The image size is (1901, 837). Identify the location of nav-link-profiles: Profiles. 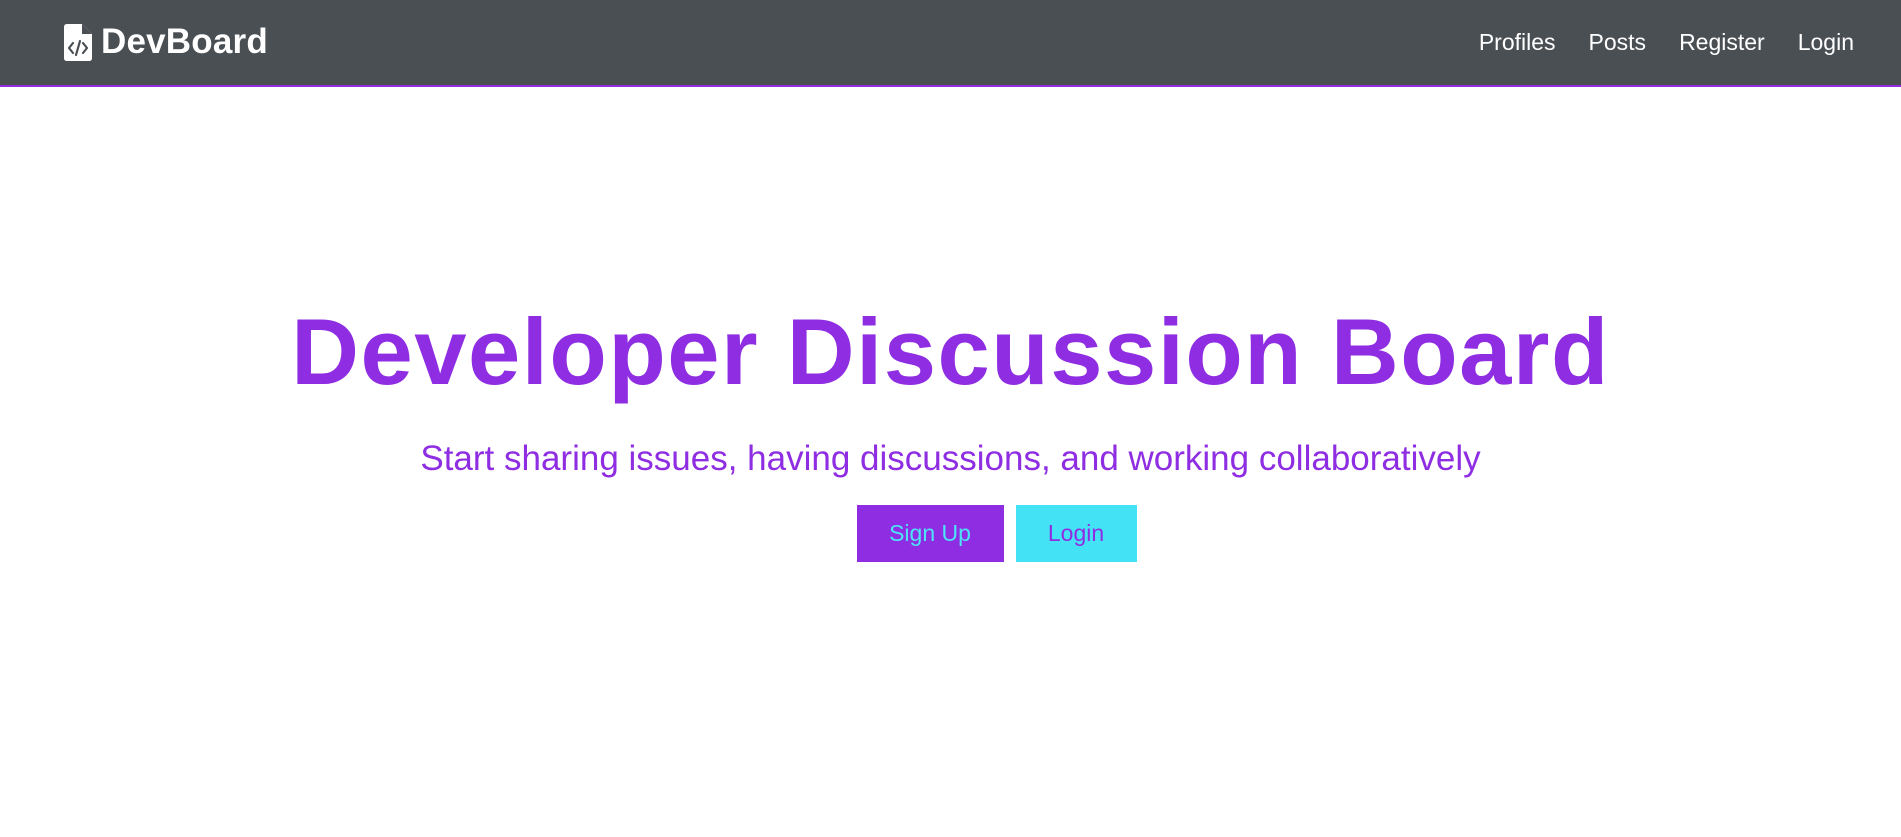
(1517, 42).